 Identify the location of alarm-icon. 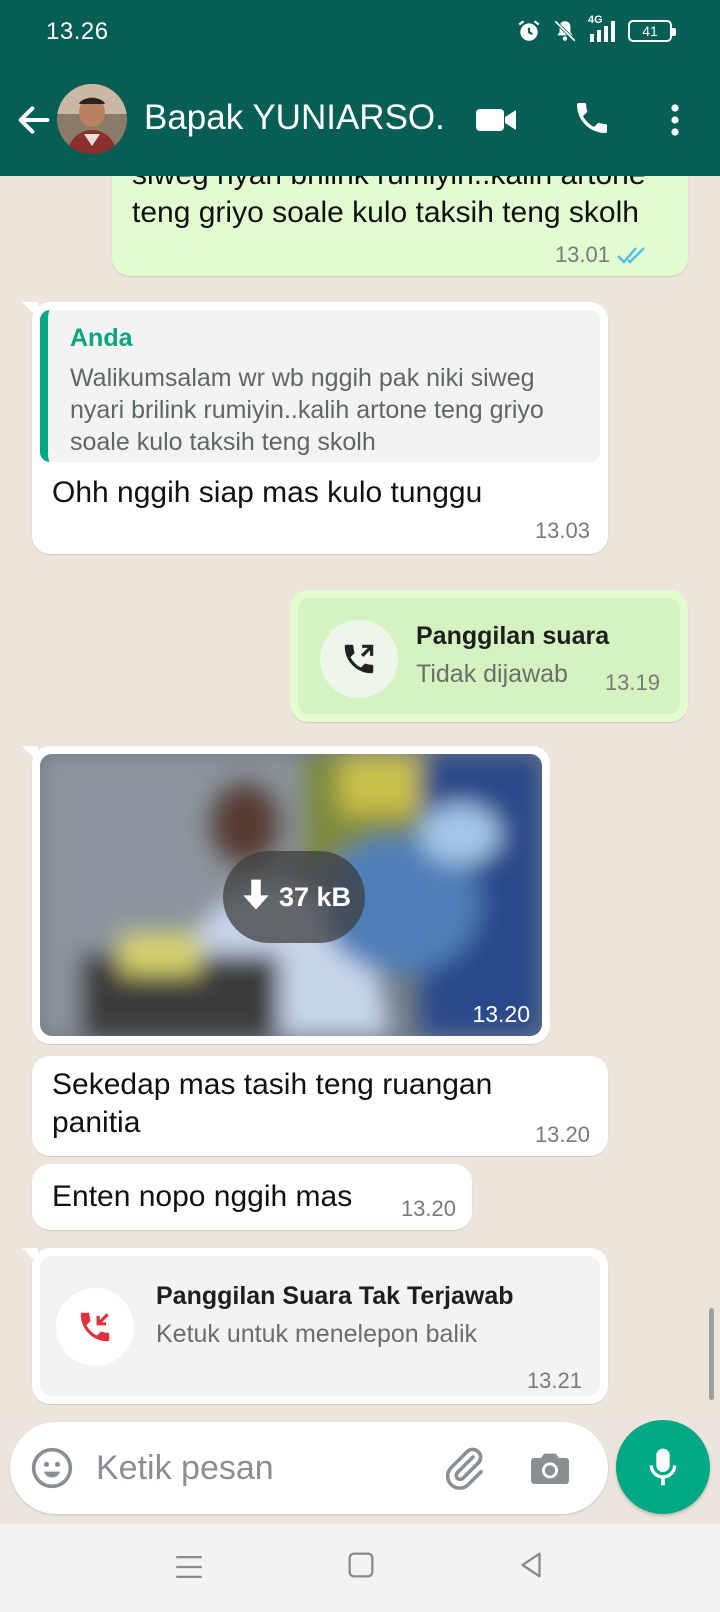
(529, 30).